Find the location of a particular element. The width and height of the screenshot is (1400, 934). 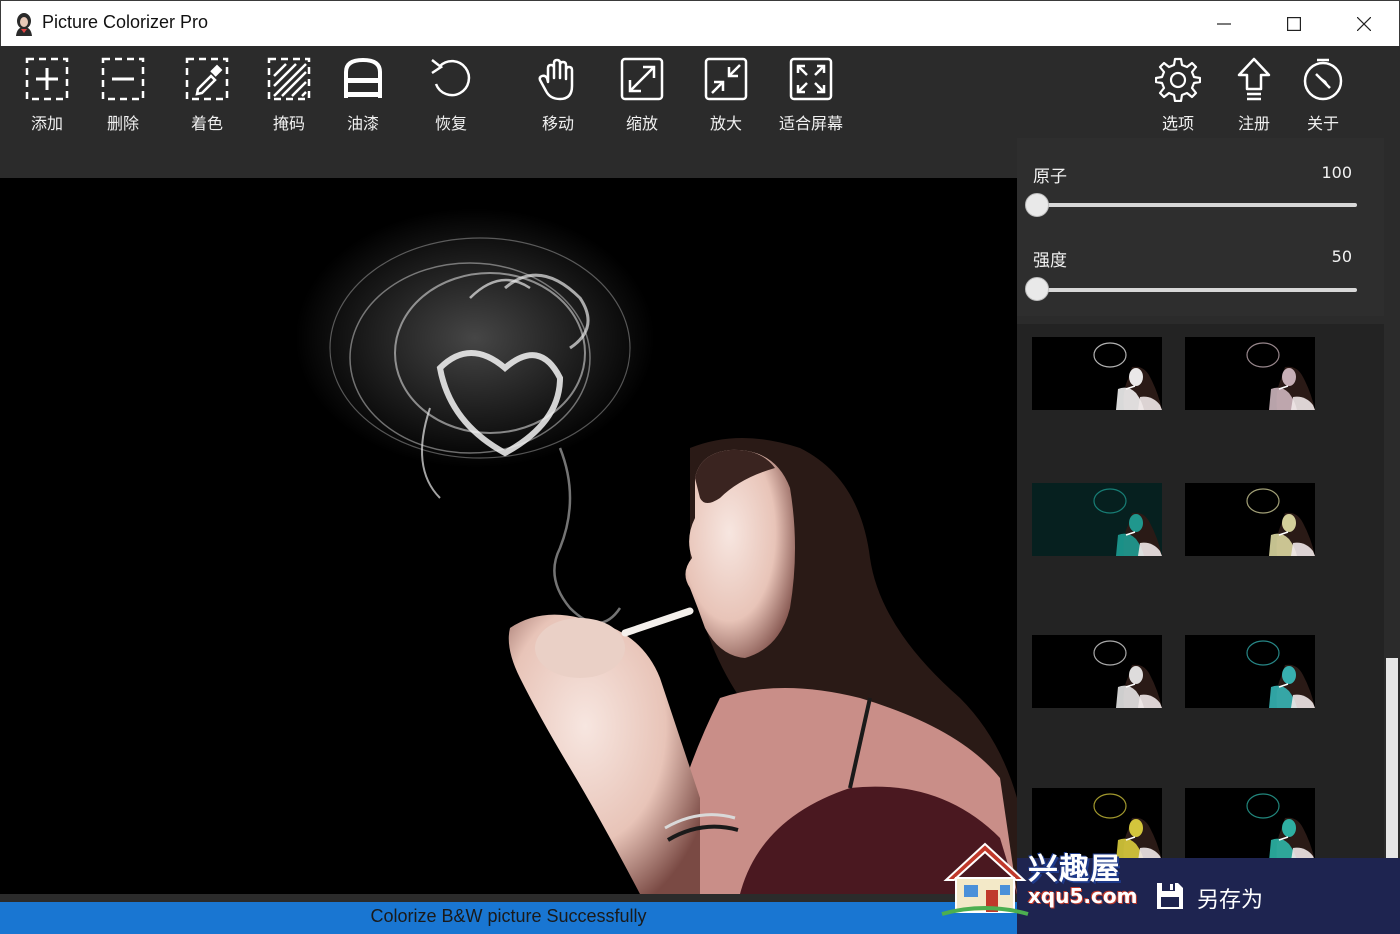

gear-icon is located at coordinates (1178, 79).